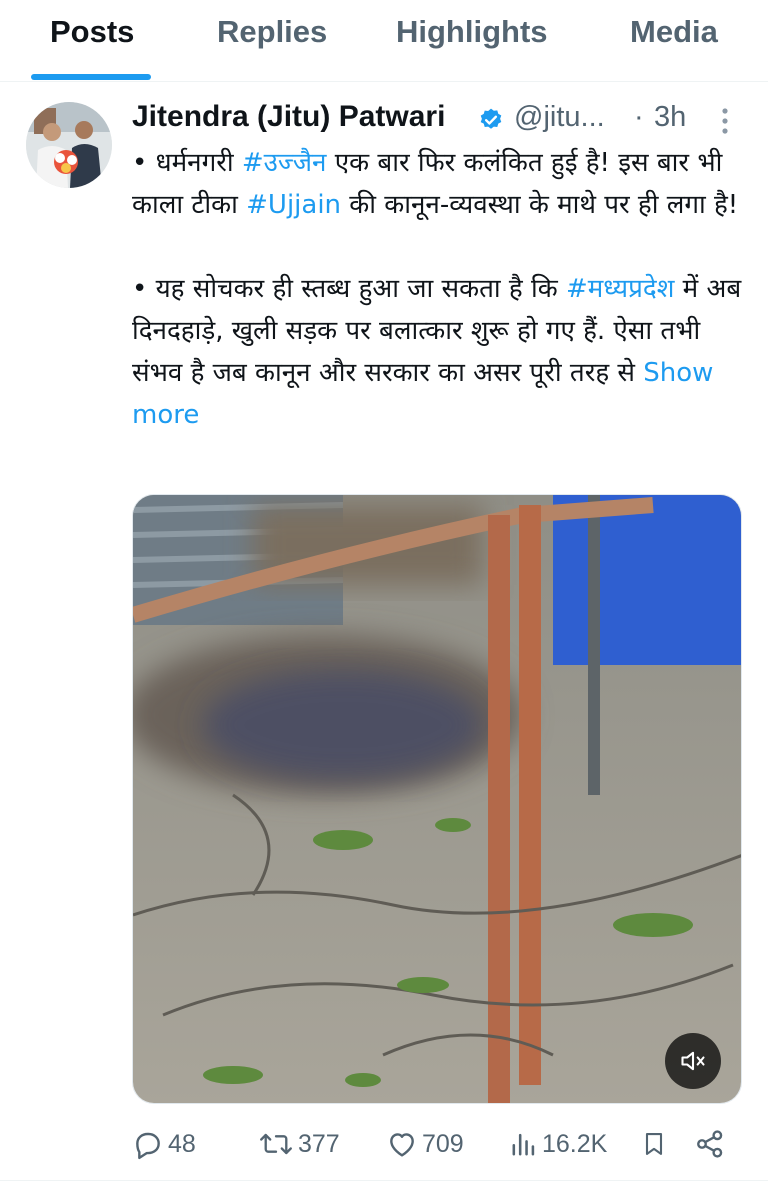  Describe the element at coordinates (384, 1180) in the screenshot. I see `divider` at that location.